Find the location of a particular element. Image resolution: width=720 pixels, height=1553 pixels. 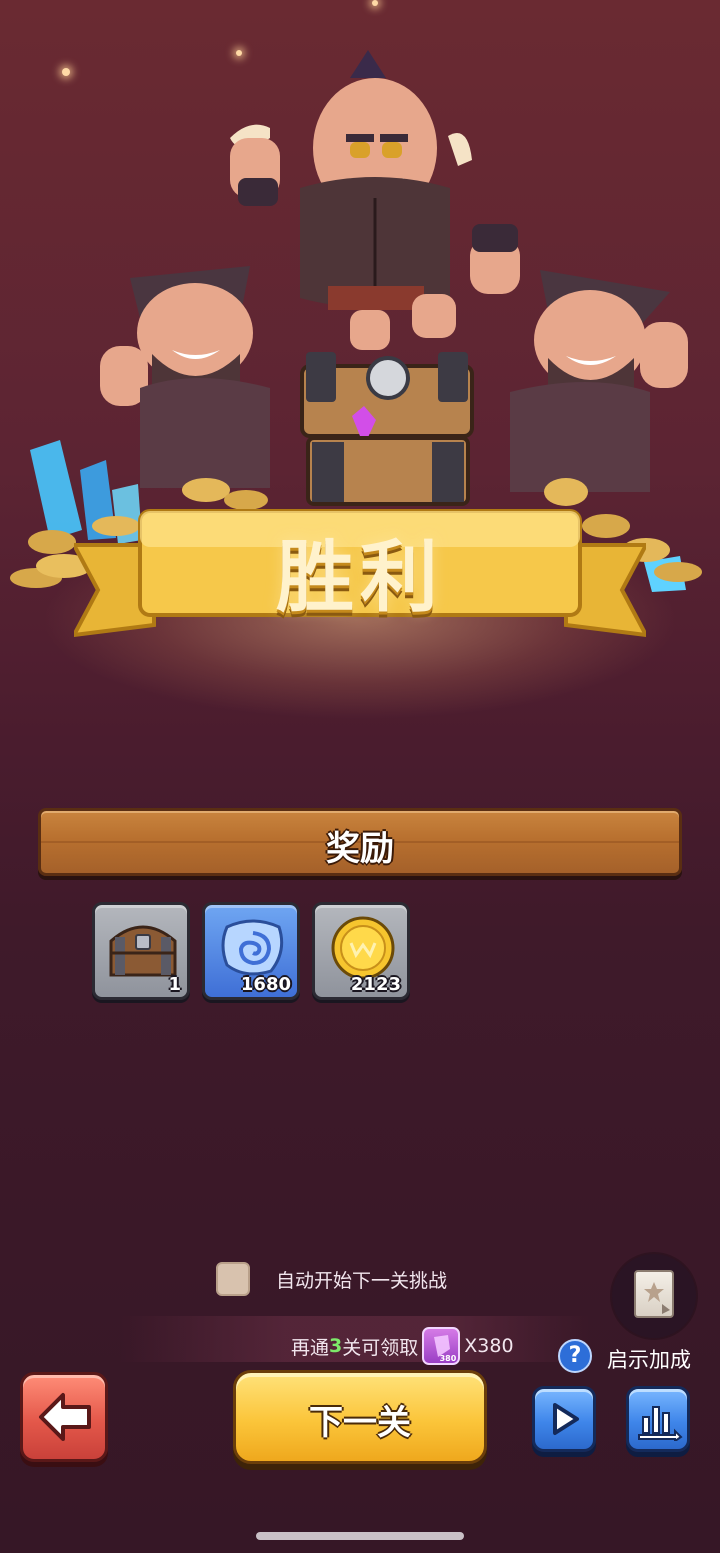

scroll-star-icon is located at coordinates (654, 1294).